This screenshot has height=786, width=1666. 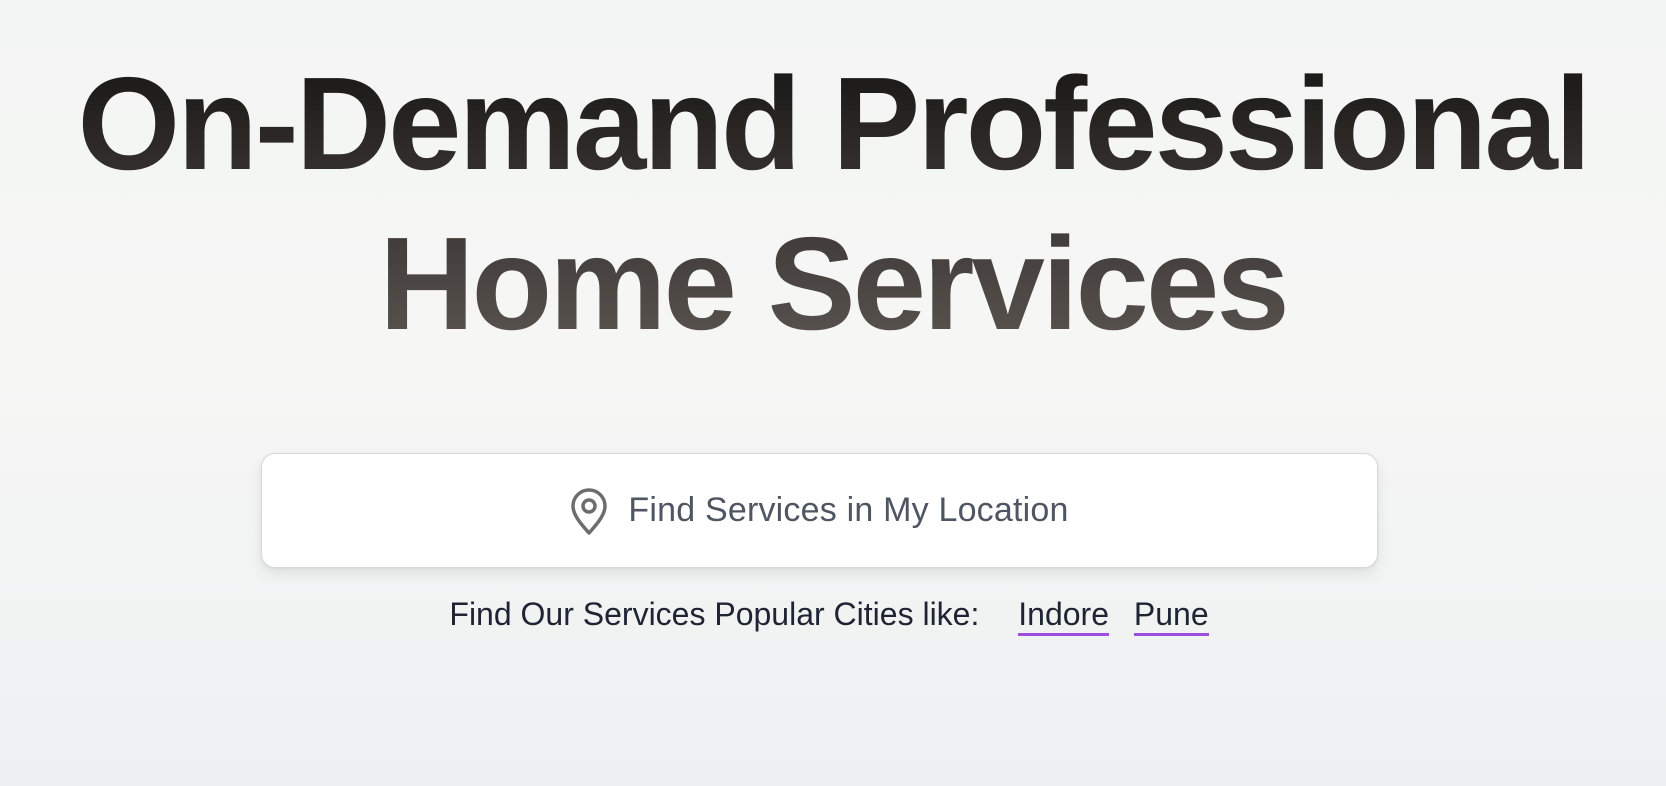 What do you see at coordinates (714, 614) in the screenshot?
I see `popular-cities-label: Find Our Services Popular Cities like:` at bounding box center [714, 614].